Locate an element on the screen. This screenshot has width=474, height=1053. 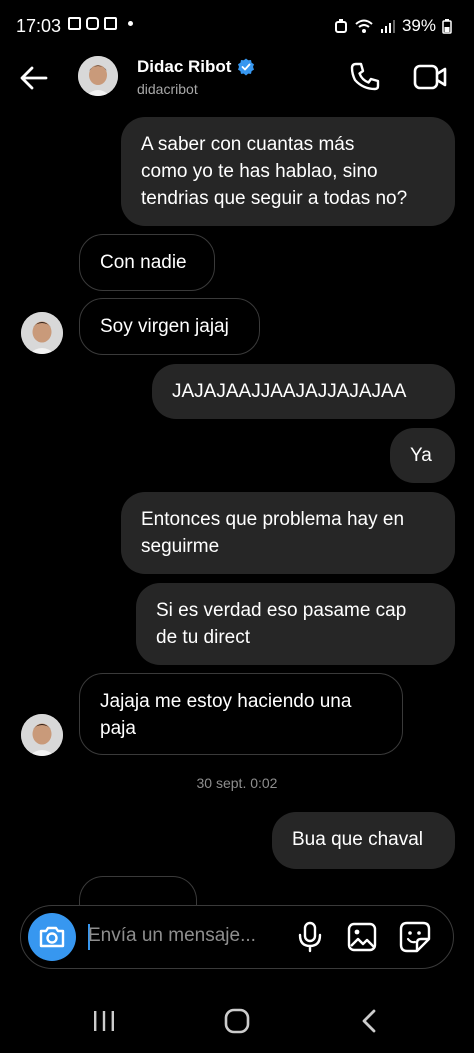
system-back-icon is located at coordinates (369, 1021).